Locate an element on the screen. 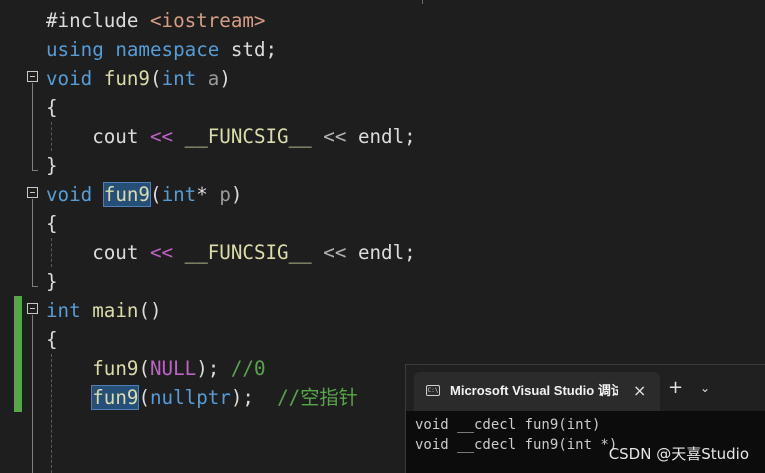 This screenshot has width=765, height=473. code-line: using namespace std; is located at coordinates (161, 49).